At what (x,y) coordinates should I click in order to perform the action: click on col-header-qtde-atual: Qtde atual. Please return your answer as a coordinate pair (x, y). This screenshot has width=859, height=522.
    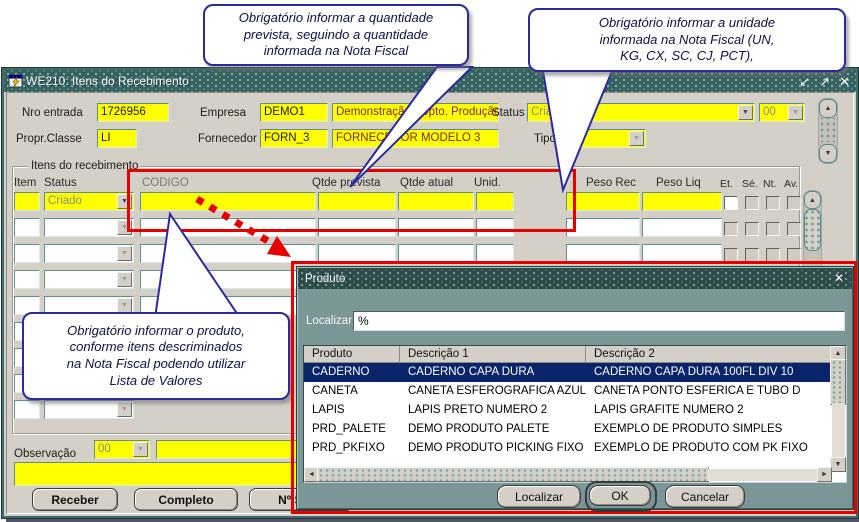
    Looking at the image, I should click on (427, 183).